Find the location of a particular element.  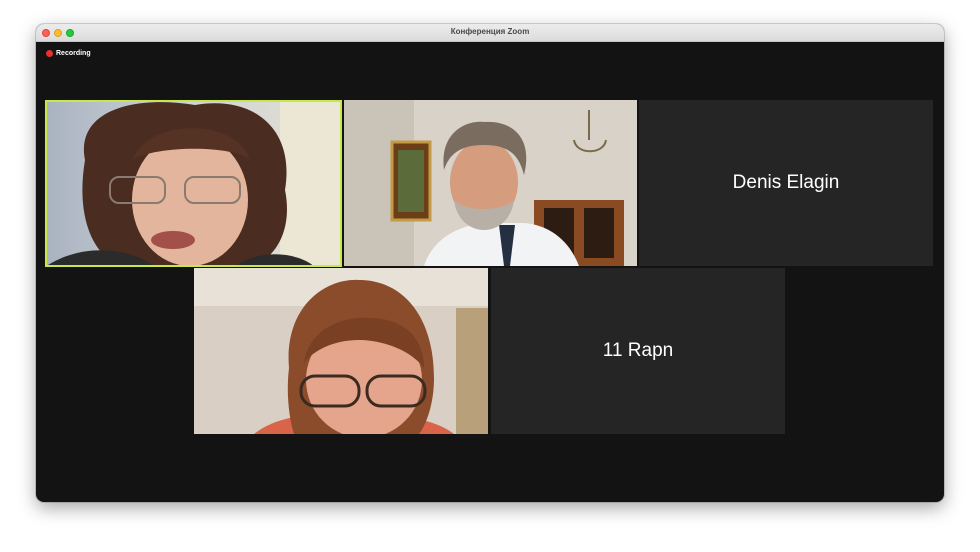

recording-indicator: Recording is located at coordinates (68, 53).